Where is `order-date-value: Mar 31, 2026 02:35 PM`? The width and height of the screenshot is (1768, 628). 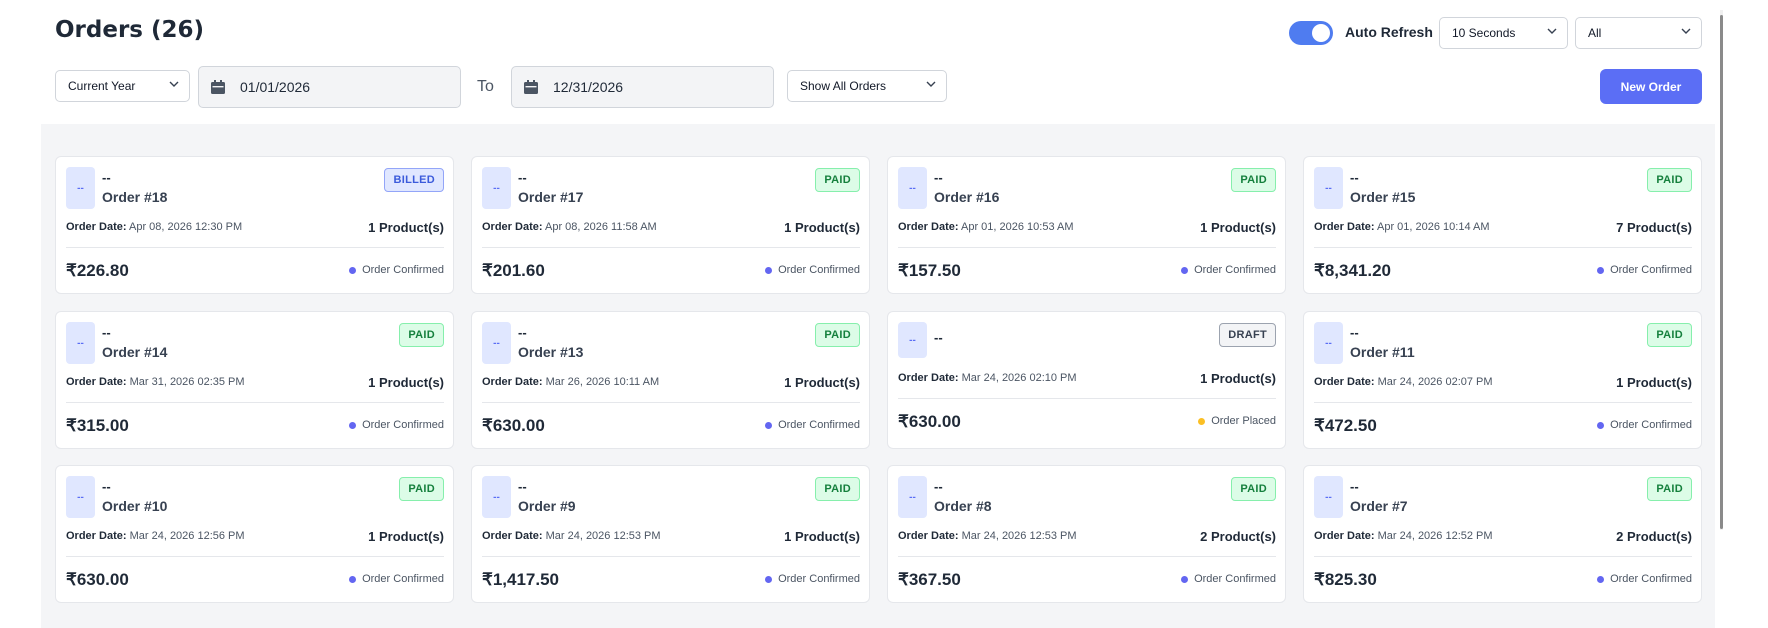 order-date-value: Mar 31, 2026 02:35 PM is located at coordinates (187, 382).